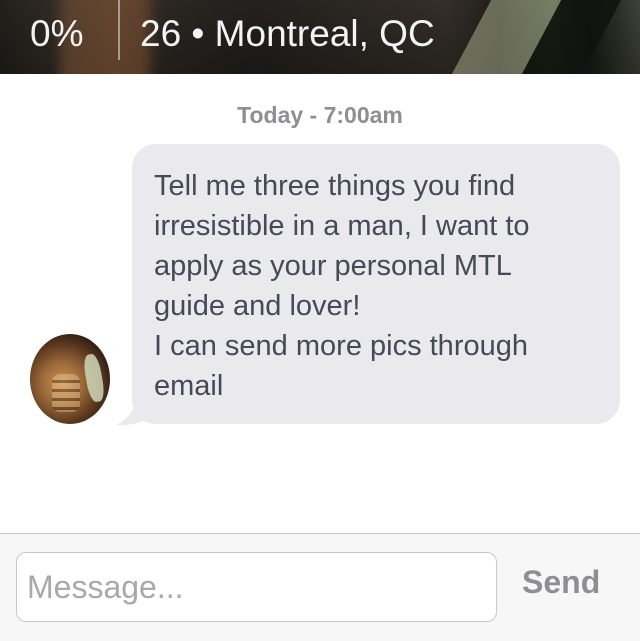  I want to click on message-line: apply as your personal MTL, so click(333, 266).